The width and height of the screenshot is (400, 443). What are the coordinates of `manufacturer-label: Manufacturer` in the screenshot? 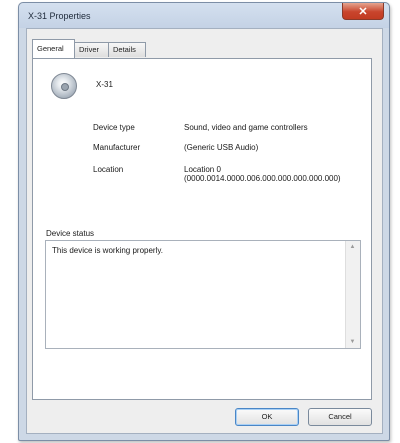 It's located at (117, 147).